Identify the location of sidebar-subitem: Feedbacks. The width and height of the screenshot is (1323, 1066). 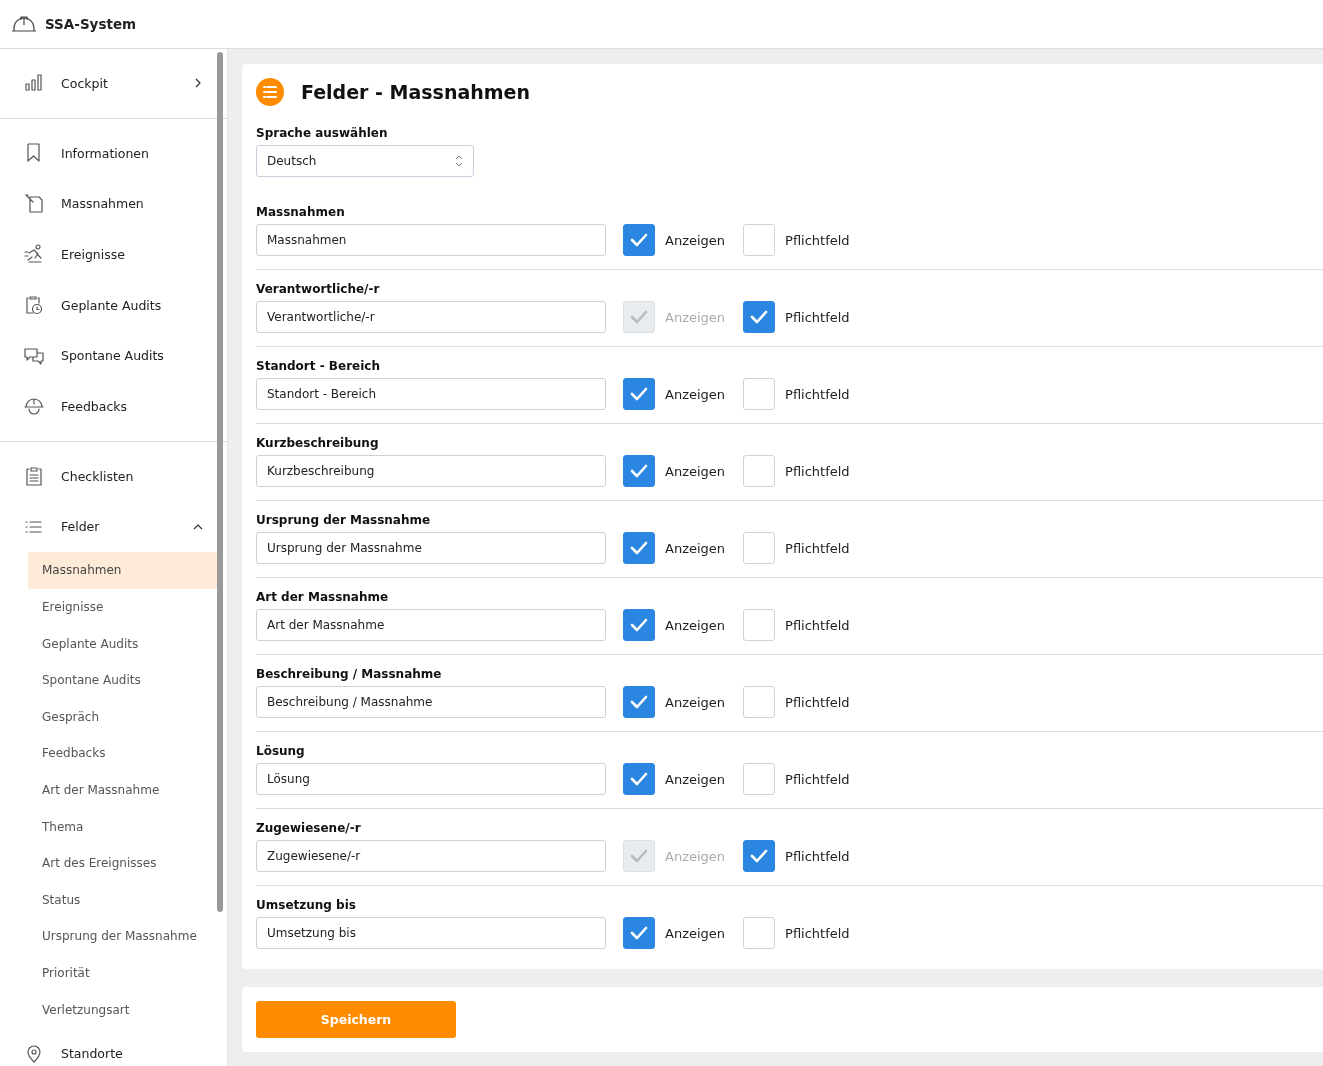
(122, 753).